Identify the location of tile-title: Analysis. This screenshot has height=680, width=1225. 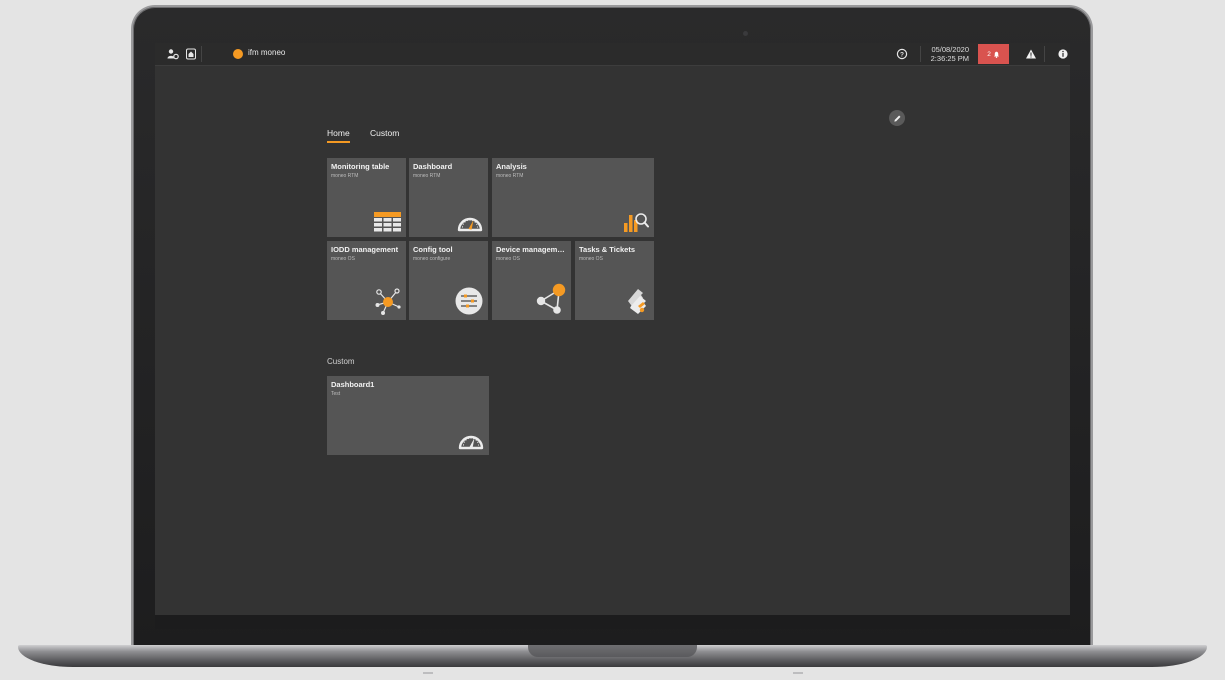
(511, 166).